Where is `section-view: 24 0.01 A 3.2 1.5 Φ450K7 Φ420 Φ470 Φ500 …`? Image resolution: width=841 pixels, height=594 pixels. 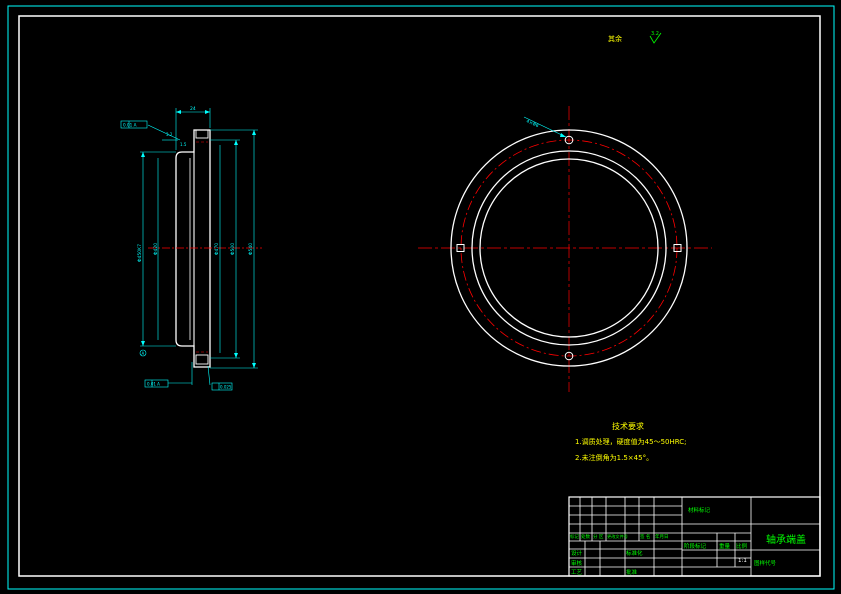 section-view: 24 0.01 A 3.2 1.5 Φ450K7 Φ420 Φ470 Φ500 … is located at coordinates (191, 248).